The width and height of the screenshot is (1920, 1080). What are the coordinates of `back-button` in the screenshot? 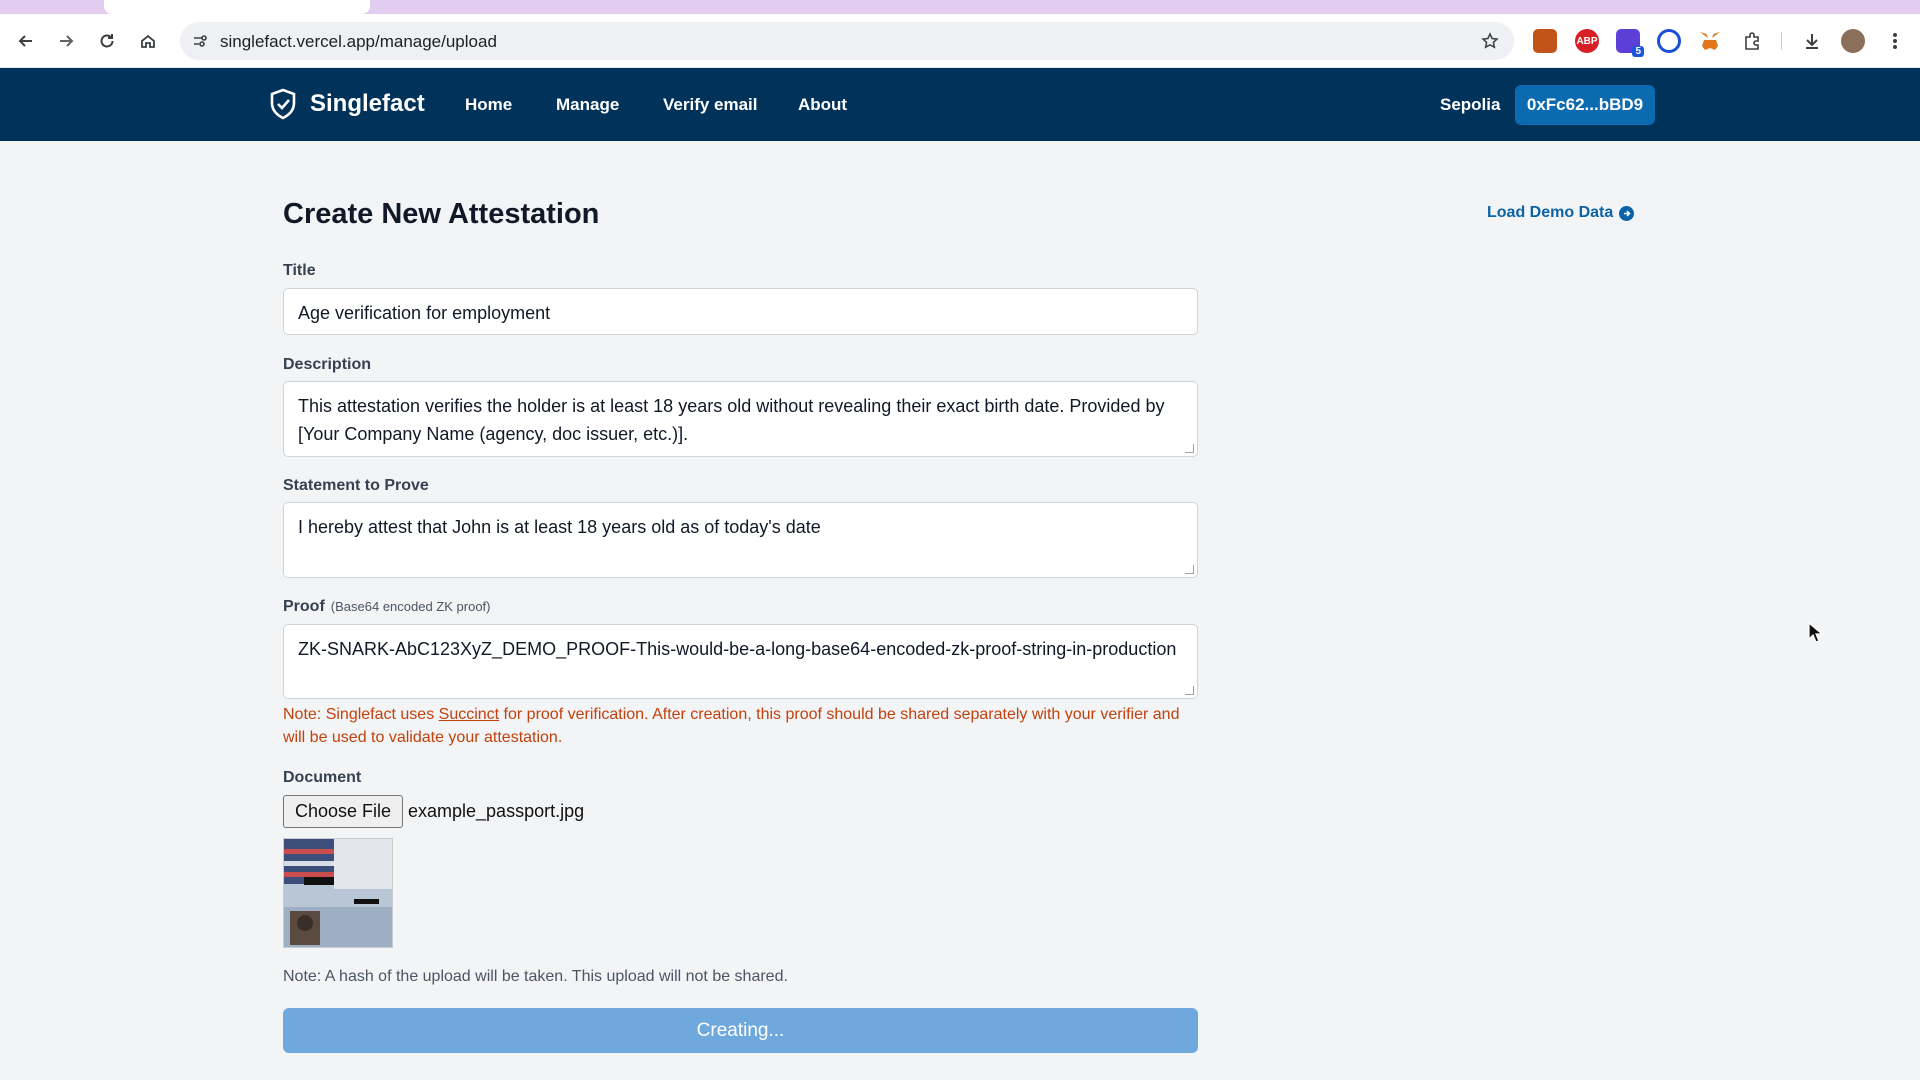 It's located at (26, 41).